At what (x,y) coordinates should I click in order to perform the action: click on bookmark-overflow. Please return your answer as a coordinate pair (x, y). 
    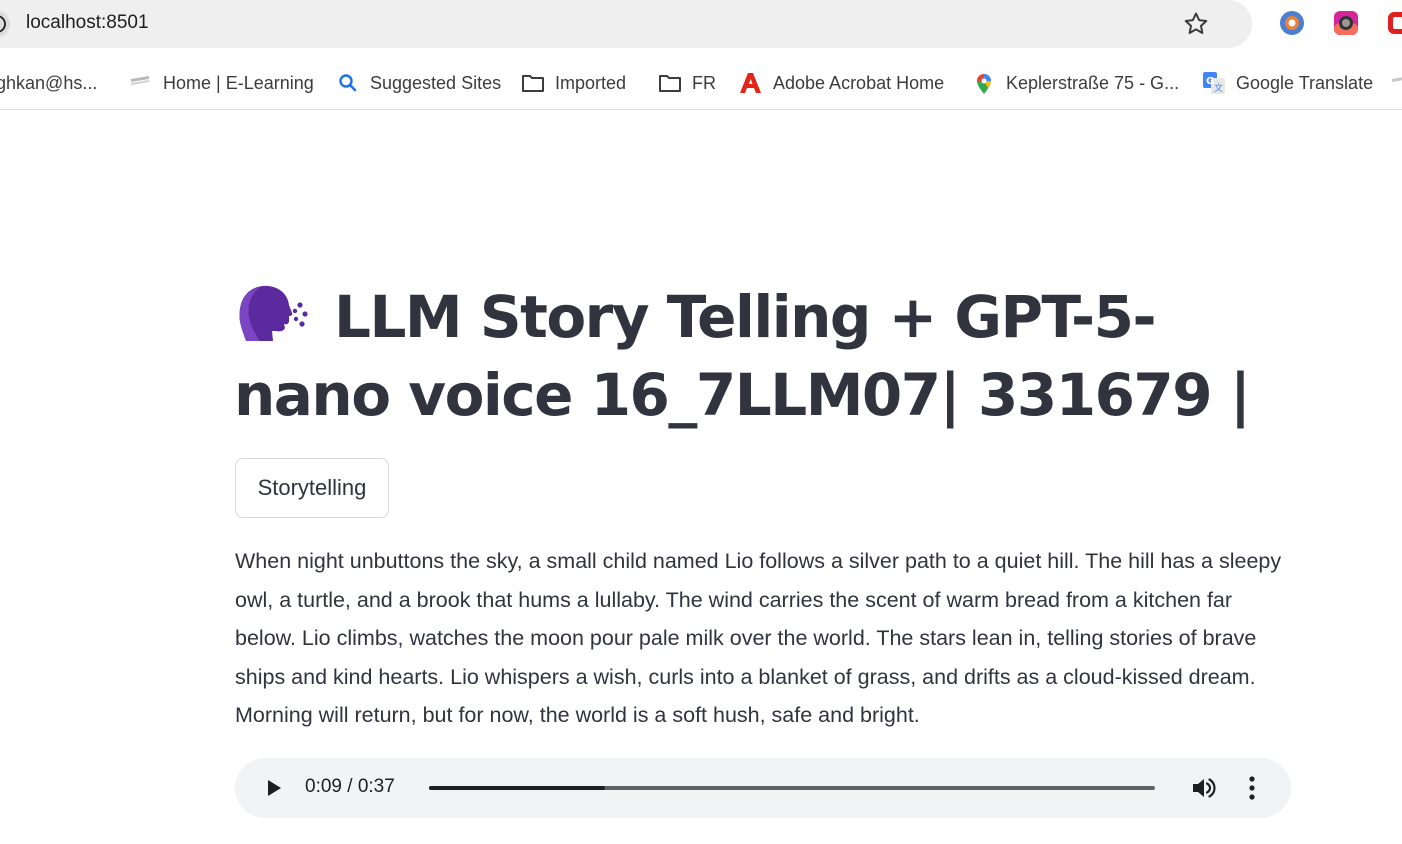
    Looking at the image, I should click on (1396, 83).